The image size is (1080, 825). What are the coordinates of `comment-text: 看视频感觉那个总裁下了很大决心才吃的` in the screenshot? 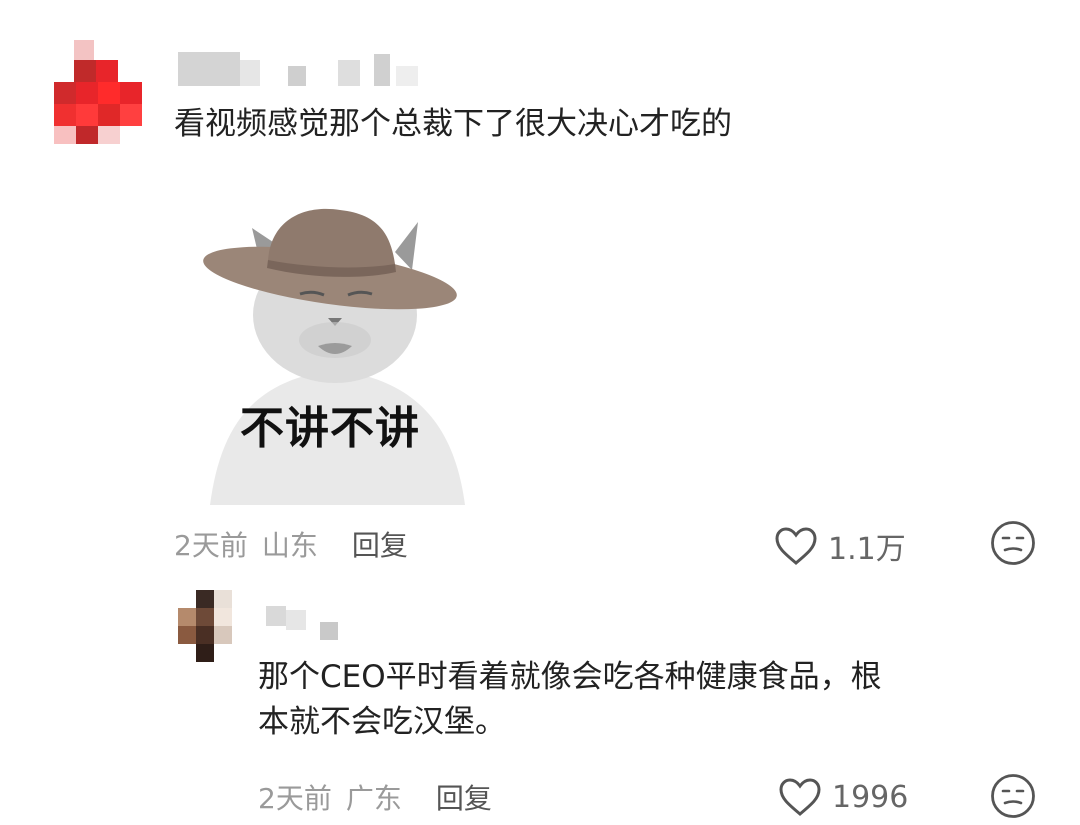 It's located at (453, 124).